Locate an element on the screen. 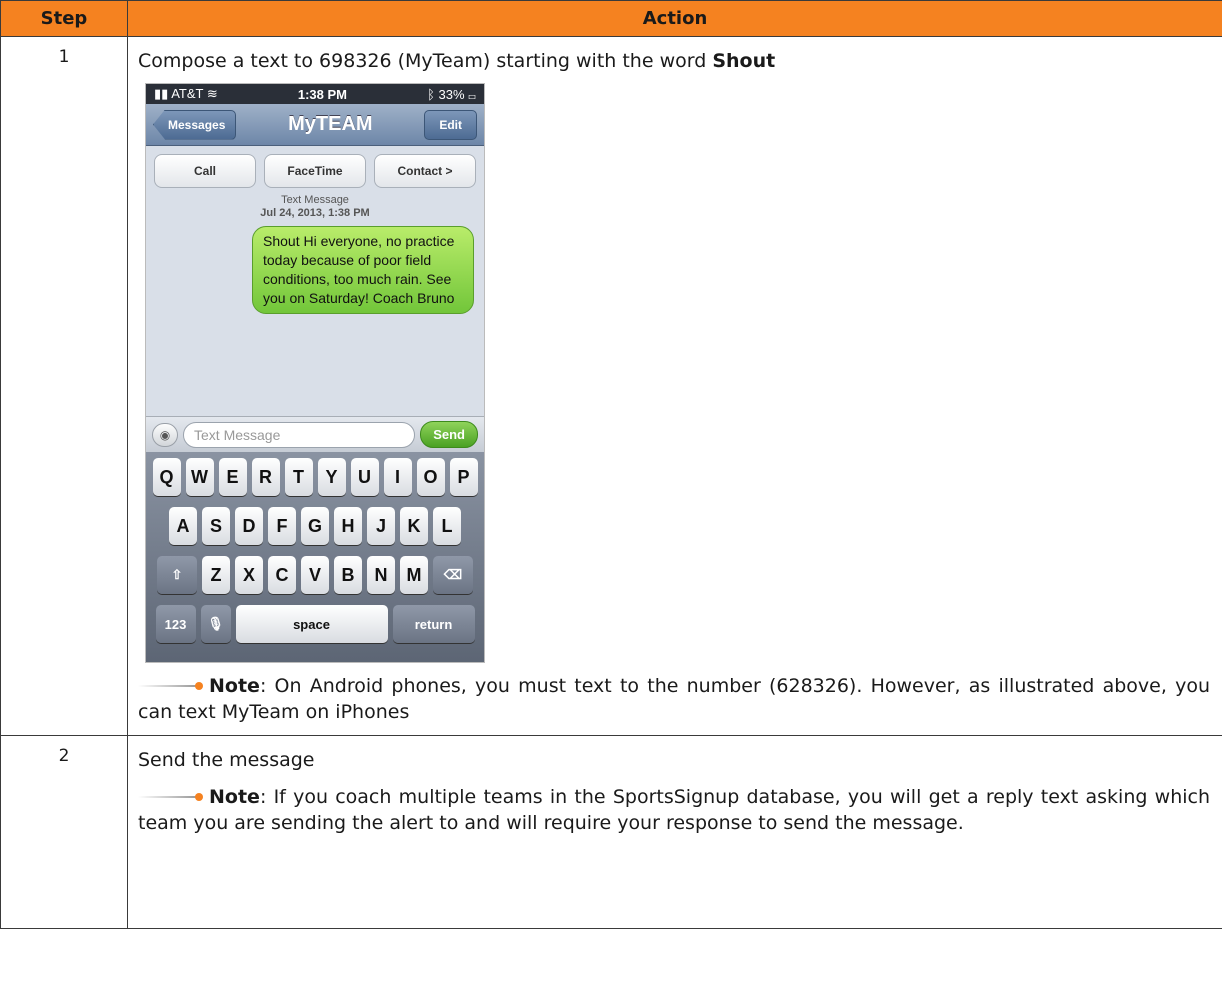 Image resolution: width=1222 pixels, height=987 pixels. battery-icon: ▭ is located at coordinates (472, 94).